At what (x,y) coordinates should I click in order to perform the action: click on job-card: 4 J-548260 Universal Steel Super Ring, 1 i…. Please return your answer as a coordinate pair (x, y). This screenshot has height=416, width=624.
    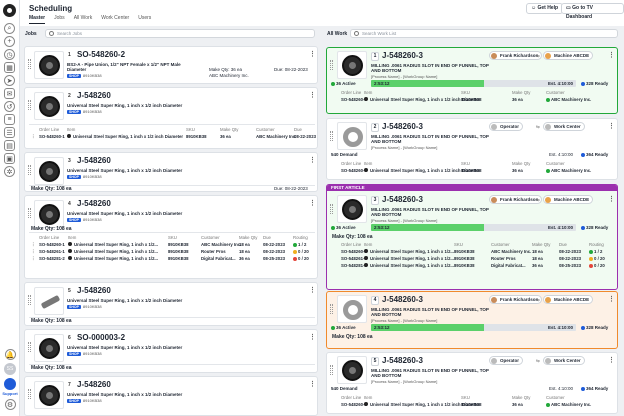
    Looking at the image, I should click on (171, 237).